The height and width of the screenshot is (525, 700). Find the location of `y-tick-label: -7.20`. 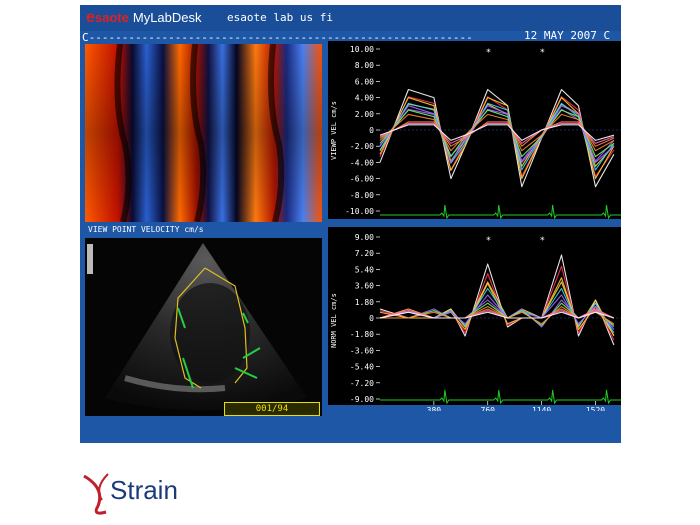

y-tick-label: -7.20 is located at coordinates (362, 383).